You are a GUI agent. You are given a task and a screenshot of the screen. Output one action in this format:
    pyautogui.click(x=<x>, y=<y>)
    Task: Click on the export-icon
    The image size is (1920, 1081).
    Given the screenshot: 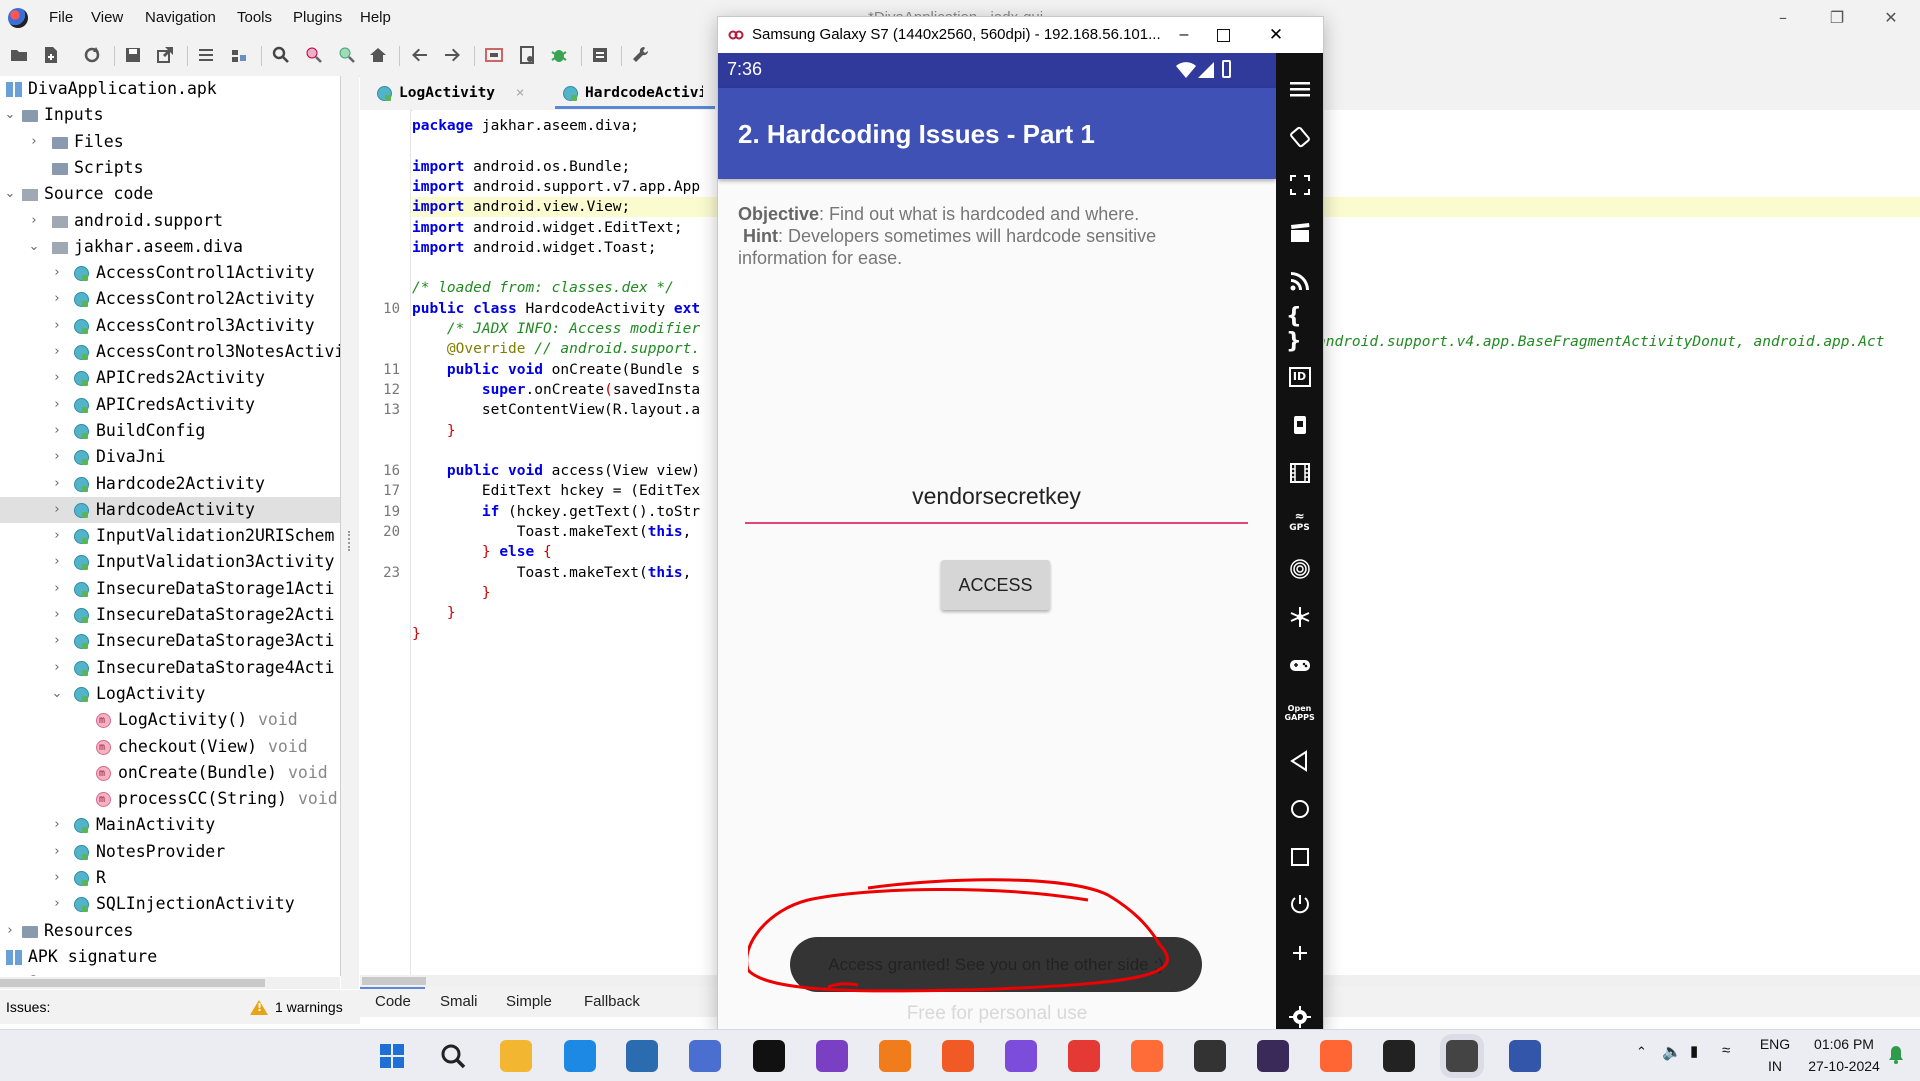 What is the action you would take?
    pyautogui.click(x=165, y=55)
    